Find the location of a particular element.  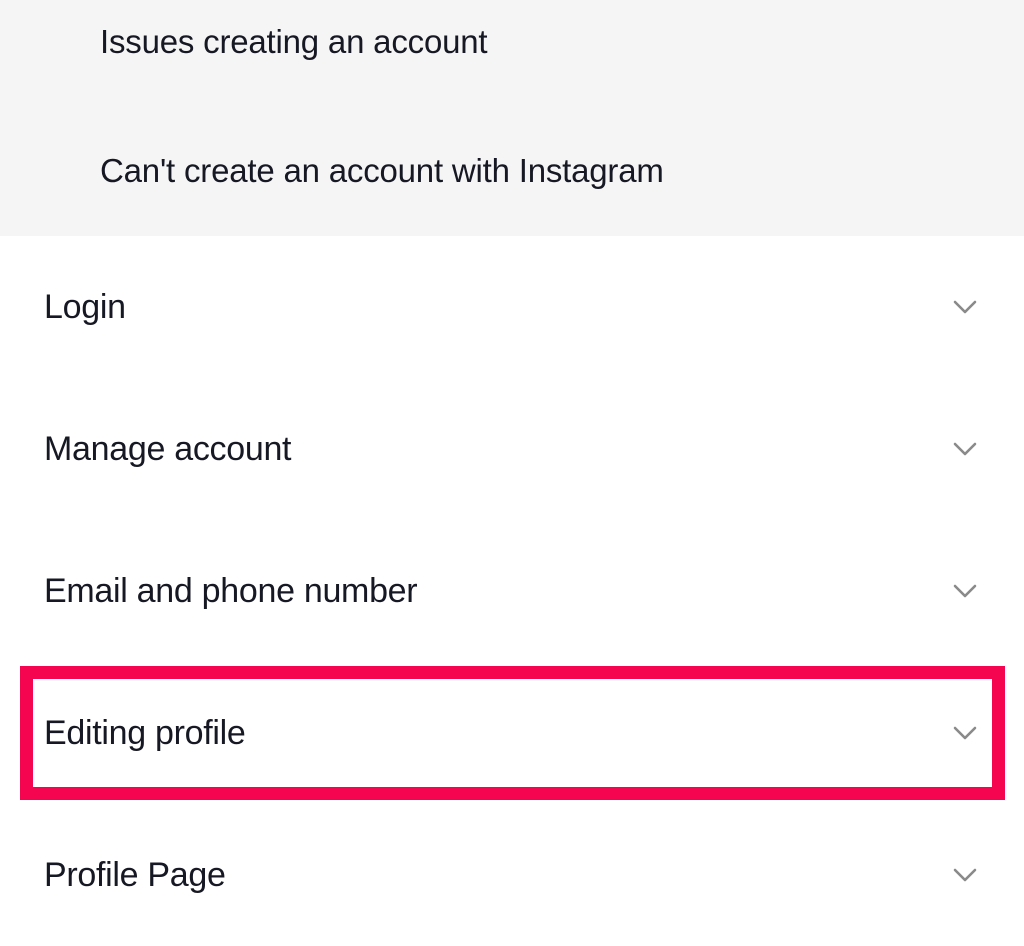

accordion-label: Manage account is located at coordinates (168, 449).